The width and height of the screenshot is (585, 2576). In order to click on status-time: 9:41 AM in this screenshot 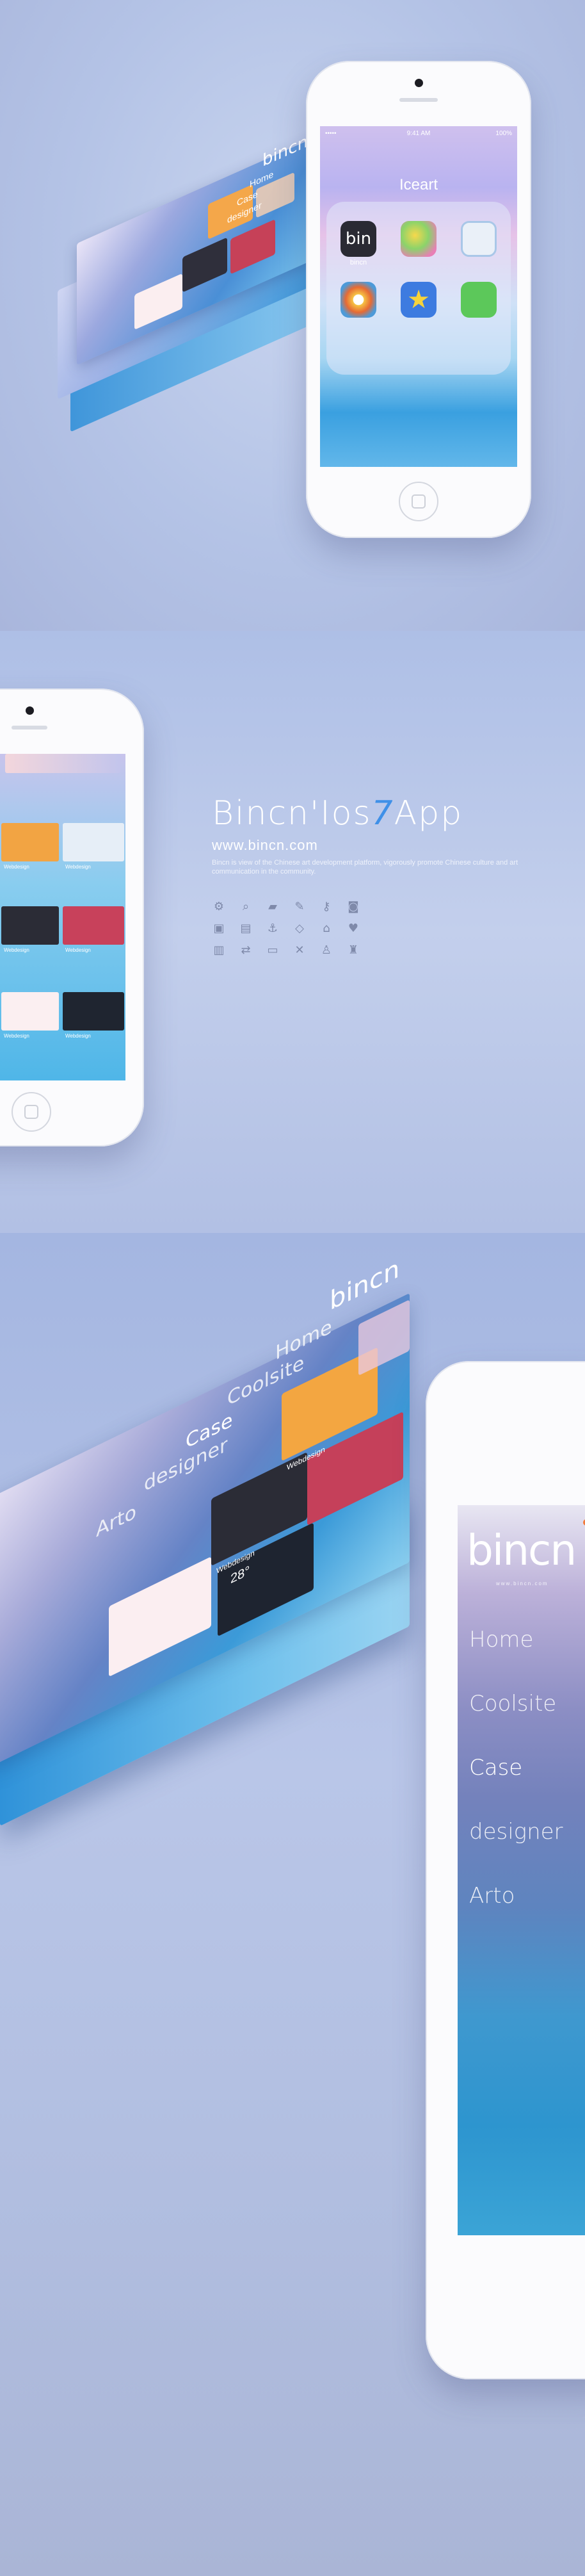, I will do `click(418, 133)`.